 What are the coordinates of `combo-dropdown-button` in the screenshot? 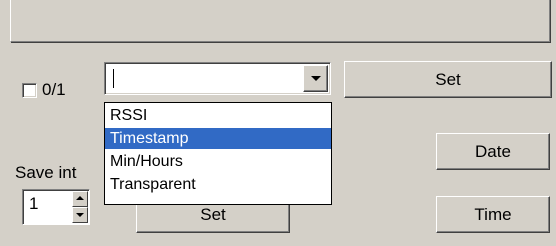 It's located at (315, 78).